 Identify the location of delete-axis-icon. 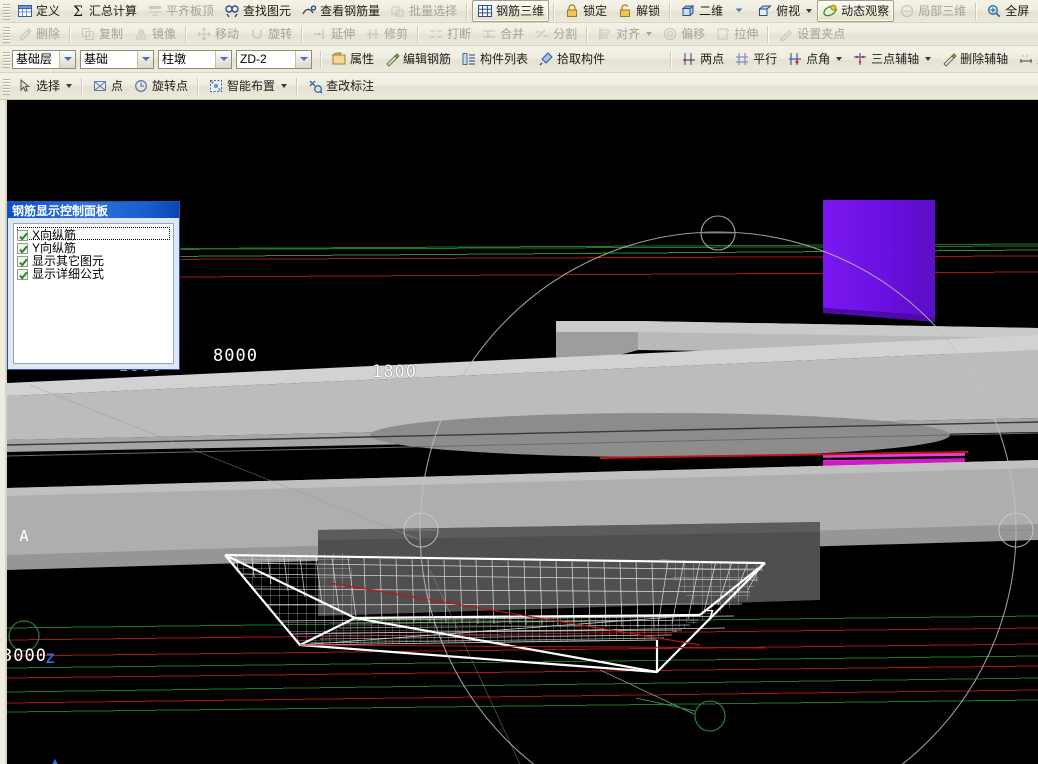
(949, 59).